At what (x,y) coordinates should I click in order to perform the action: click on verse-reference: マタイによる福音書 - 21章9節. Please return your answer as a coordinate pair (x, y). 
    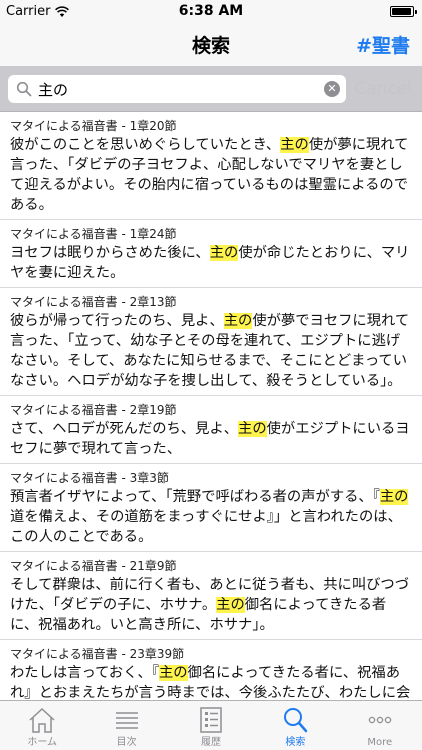
    Looking at the image, I should click on (93, 566).